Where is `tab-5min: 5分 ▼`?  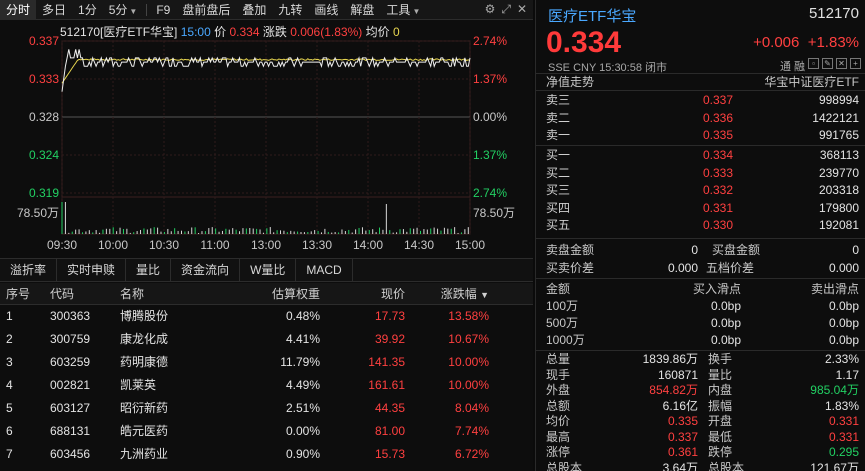
tab-5min: 5分 ▼ is located at coordinates (123, 10).